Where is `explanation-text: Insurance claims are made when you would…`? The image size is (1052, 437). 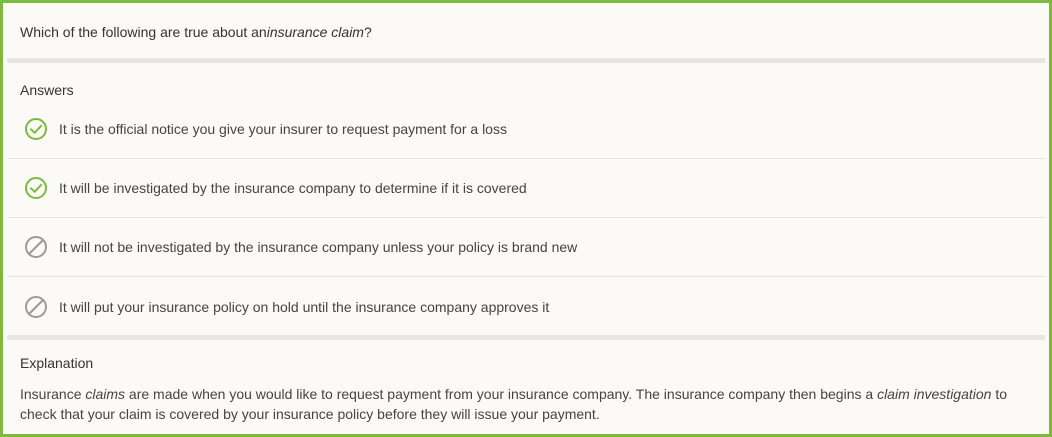
explanation-text: Insurance claims are made when you would… is located at coordinates (524, 404).